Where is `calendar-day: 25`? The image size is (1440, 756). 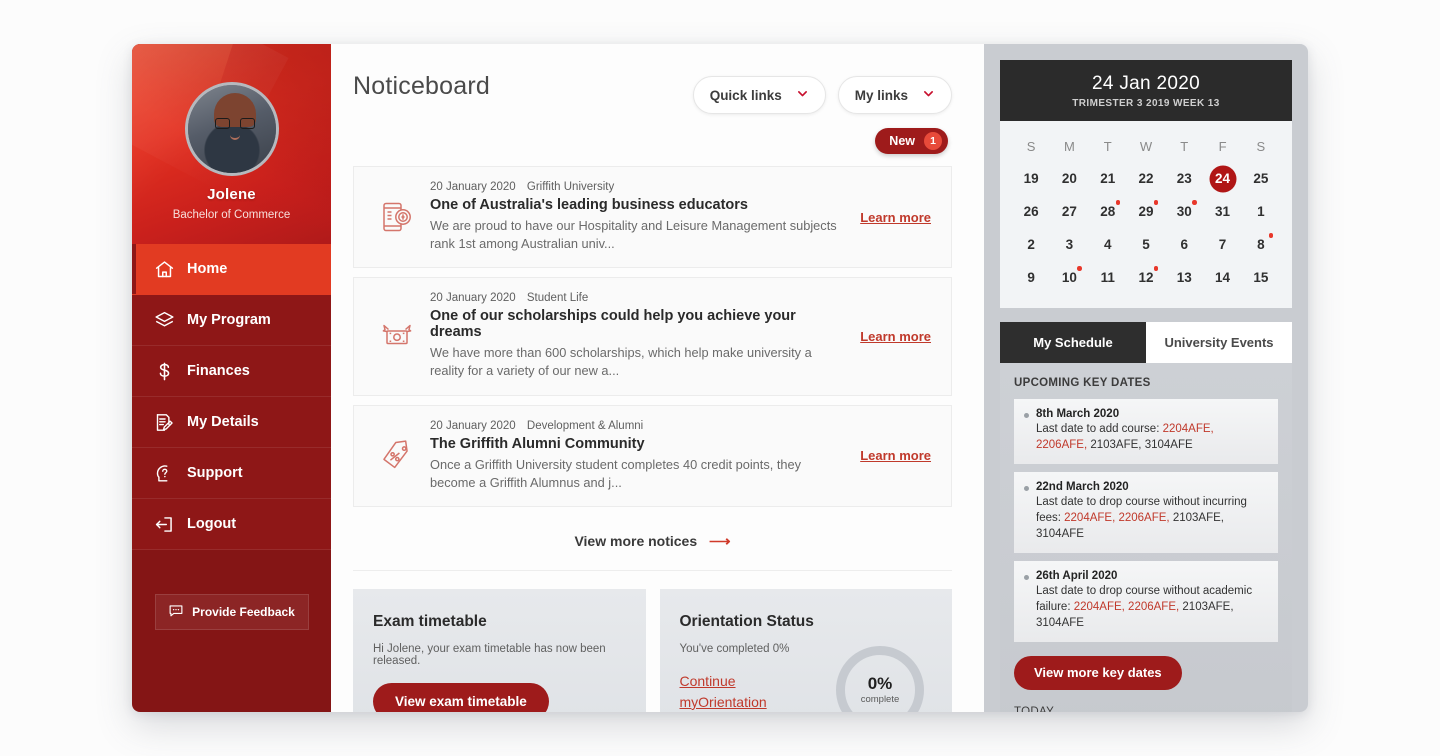 calendar-day: 25 is located at coordinates (1261, 178).